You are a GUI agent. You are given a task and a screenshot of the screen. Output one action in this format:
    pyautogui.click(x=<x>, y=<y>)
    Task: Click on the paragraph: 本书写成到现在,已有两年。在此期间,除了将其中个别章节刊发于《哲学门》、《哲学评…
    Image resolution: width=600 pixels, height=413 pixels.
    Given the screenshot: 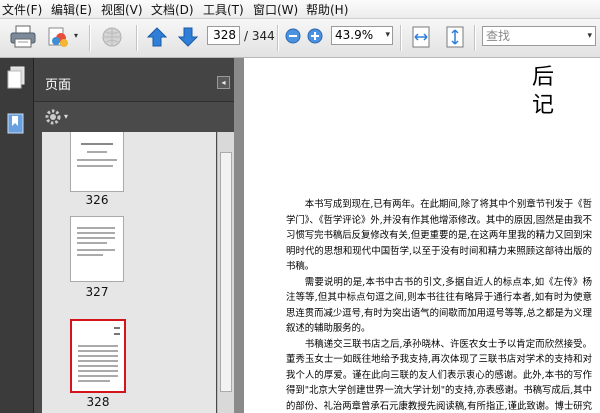 What is the action you would take?
    pyautogui.click(x=439, y=235)
    